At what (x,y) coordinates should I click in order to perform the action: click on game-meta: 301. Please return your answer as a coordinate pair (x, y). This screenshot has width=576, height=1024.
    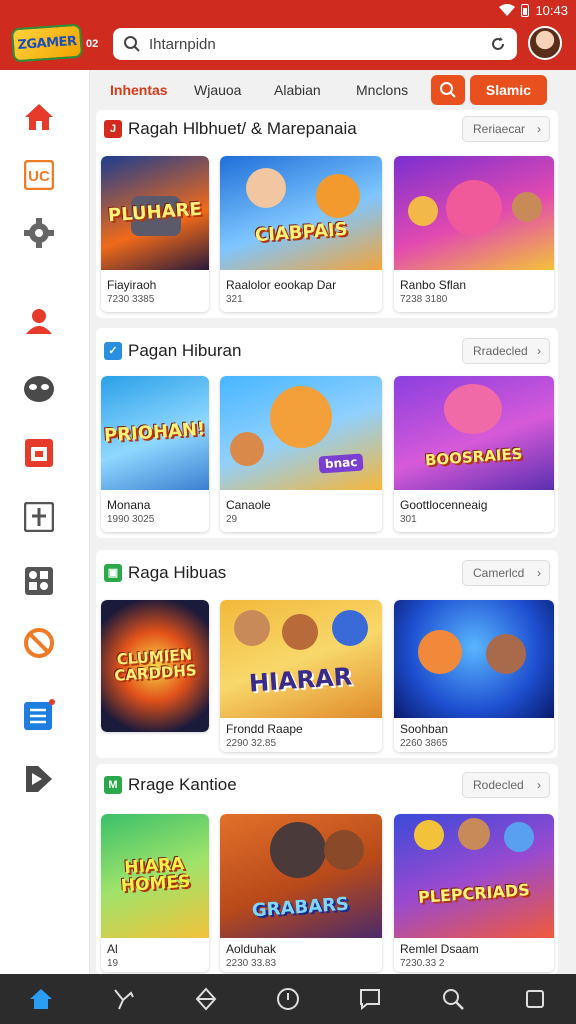
    Looking at the image, I should click on (408, 519).